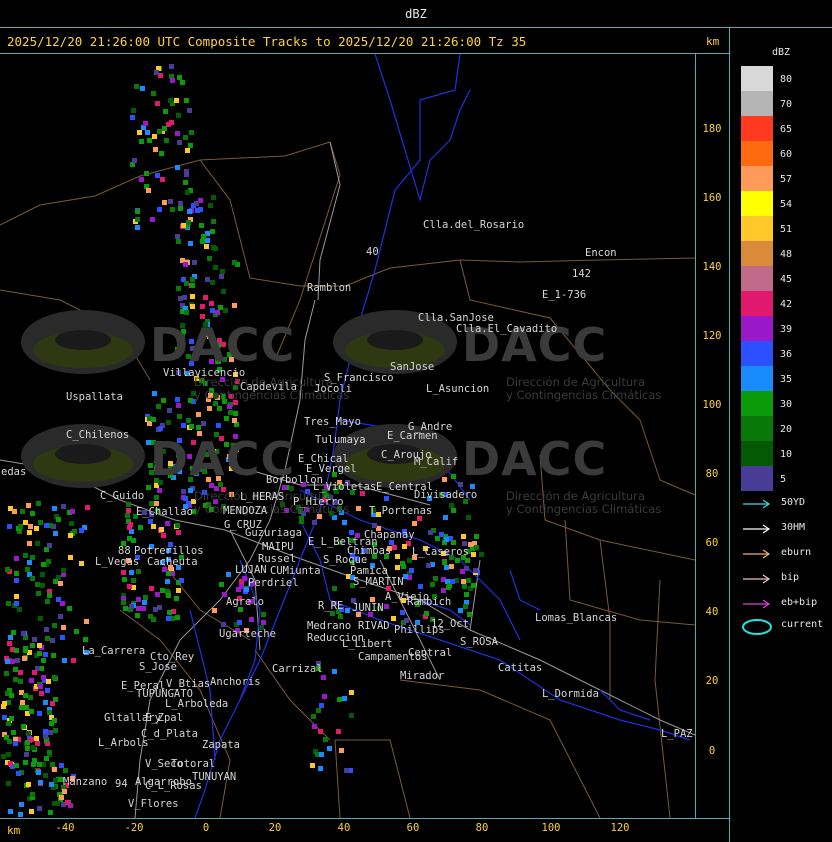 This screenshot has width=832, height=842. What do you see at coordinates (172, 562) in the screenshot?
I see `map-place-label: Cacheuta` at bounding box center [172, 562].